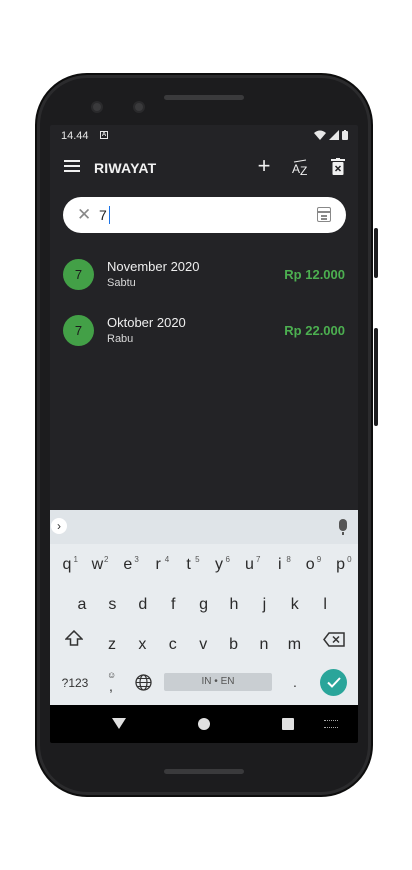 The image size is (412, 870). I want to click on key-label: z, so click(112, 644).